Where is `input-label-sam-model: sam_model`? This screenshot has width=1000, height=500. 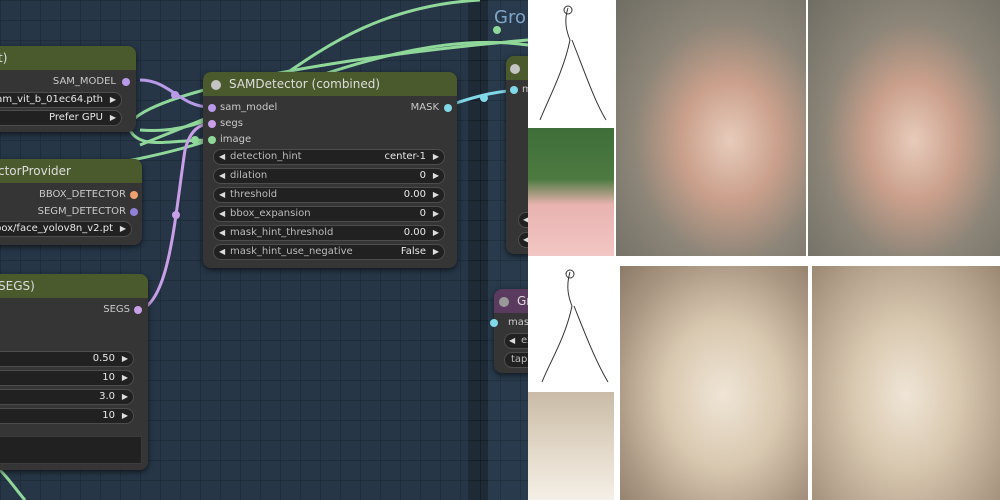 input-label-sam-model: sam_model is located at coordinates (249, 107).